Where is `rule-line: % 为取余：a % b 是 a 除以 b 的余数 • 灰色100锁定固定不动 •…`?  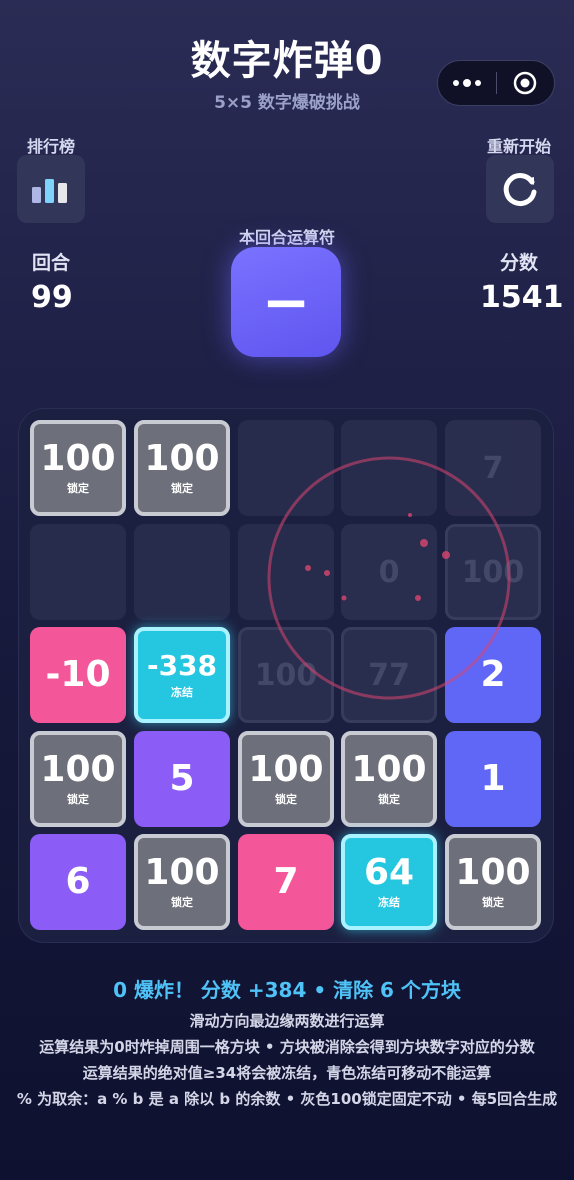 rule-line: % 为取余：a % b 是 a 除以 b 的余数 • 灰色100锁定固定不动 •… is located at coordinates (287, 1099).